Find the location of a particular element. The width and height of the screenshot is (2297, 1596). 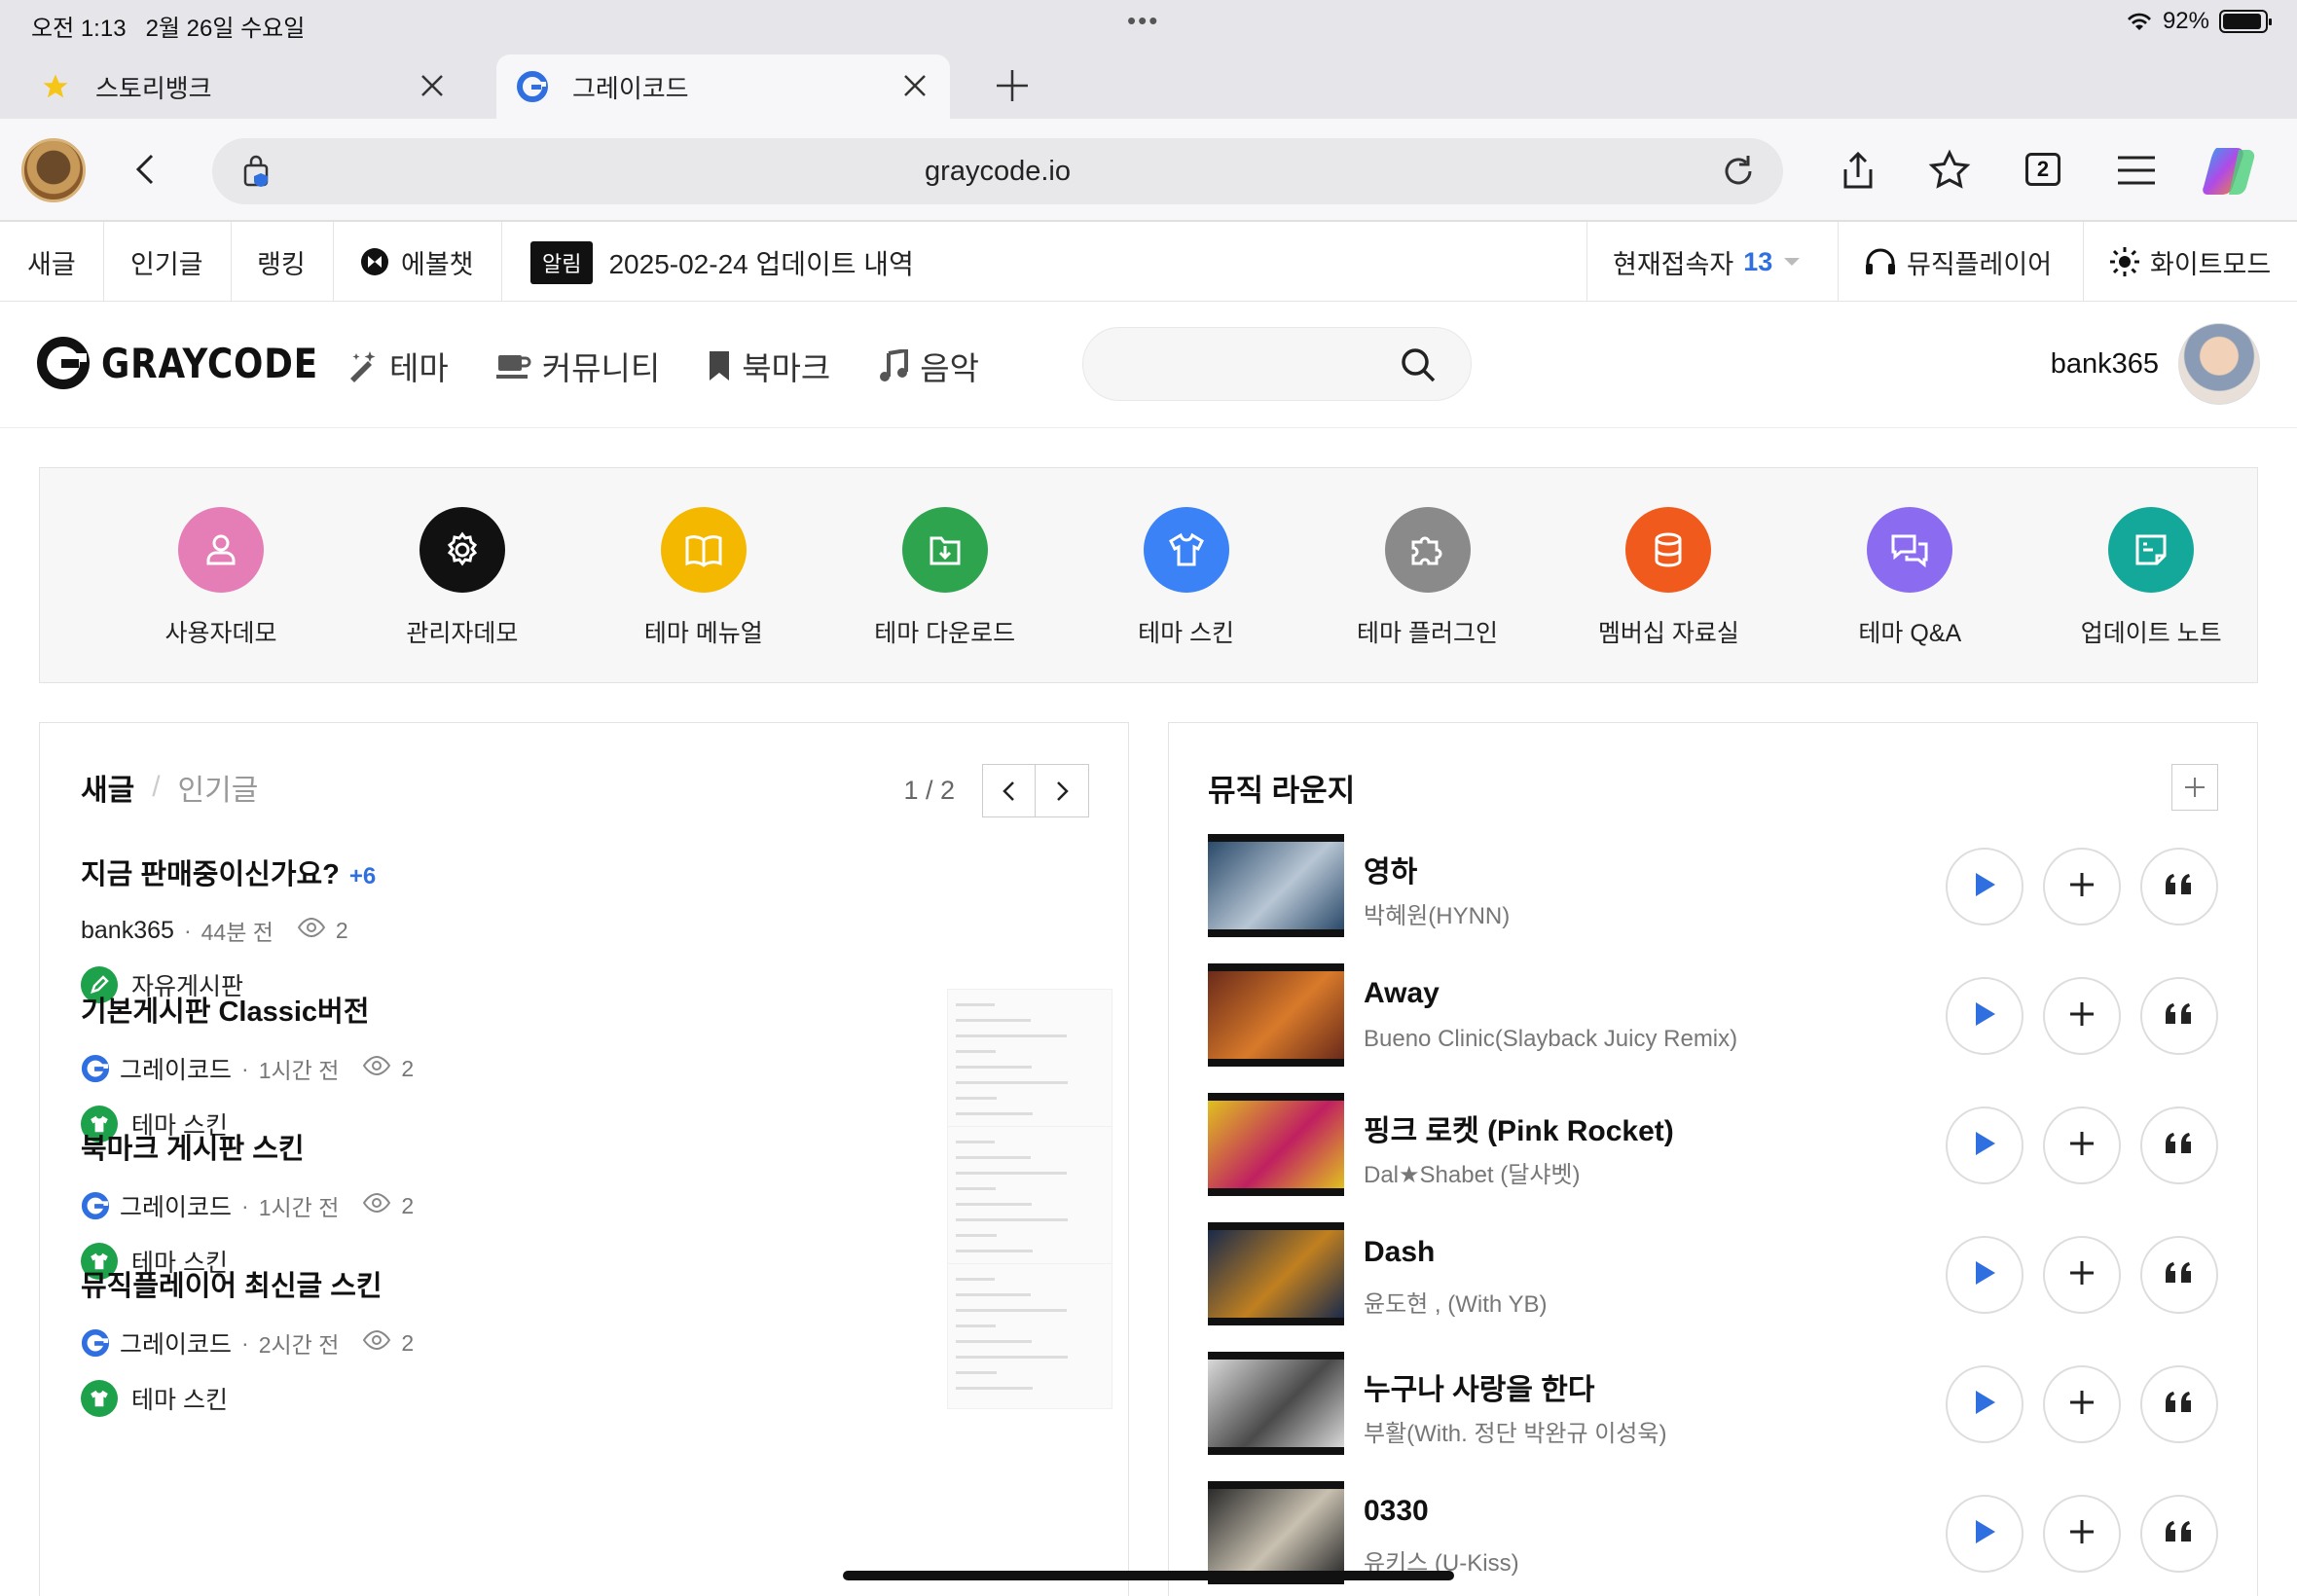

bookmark-star-icon is located at coordinates (1950, 170).